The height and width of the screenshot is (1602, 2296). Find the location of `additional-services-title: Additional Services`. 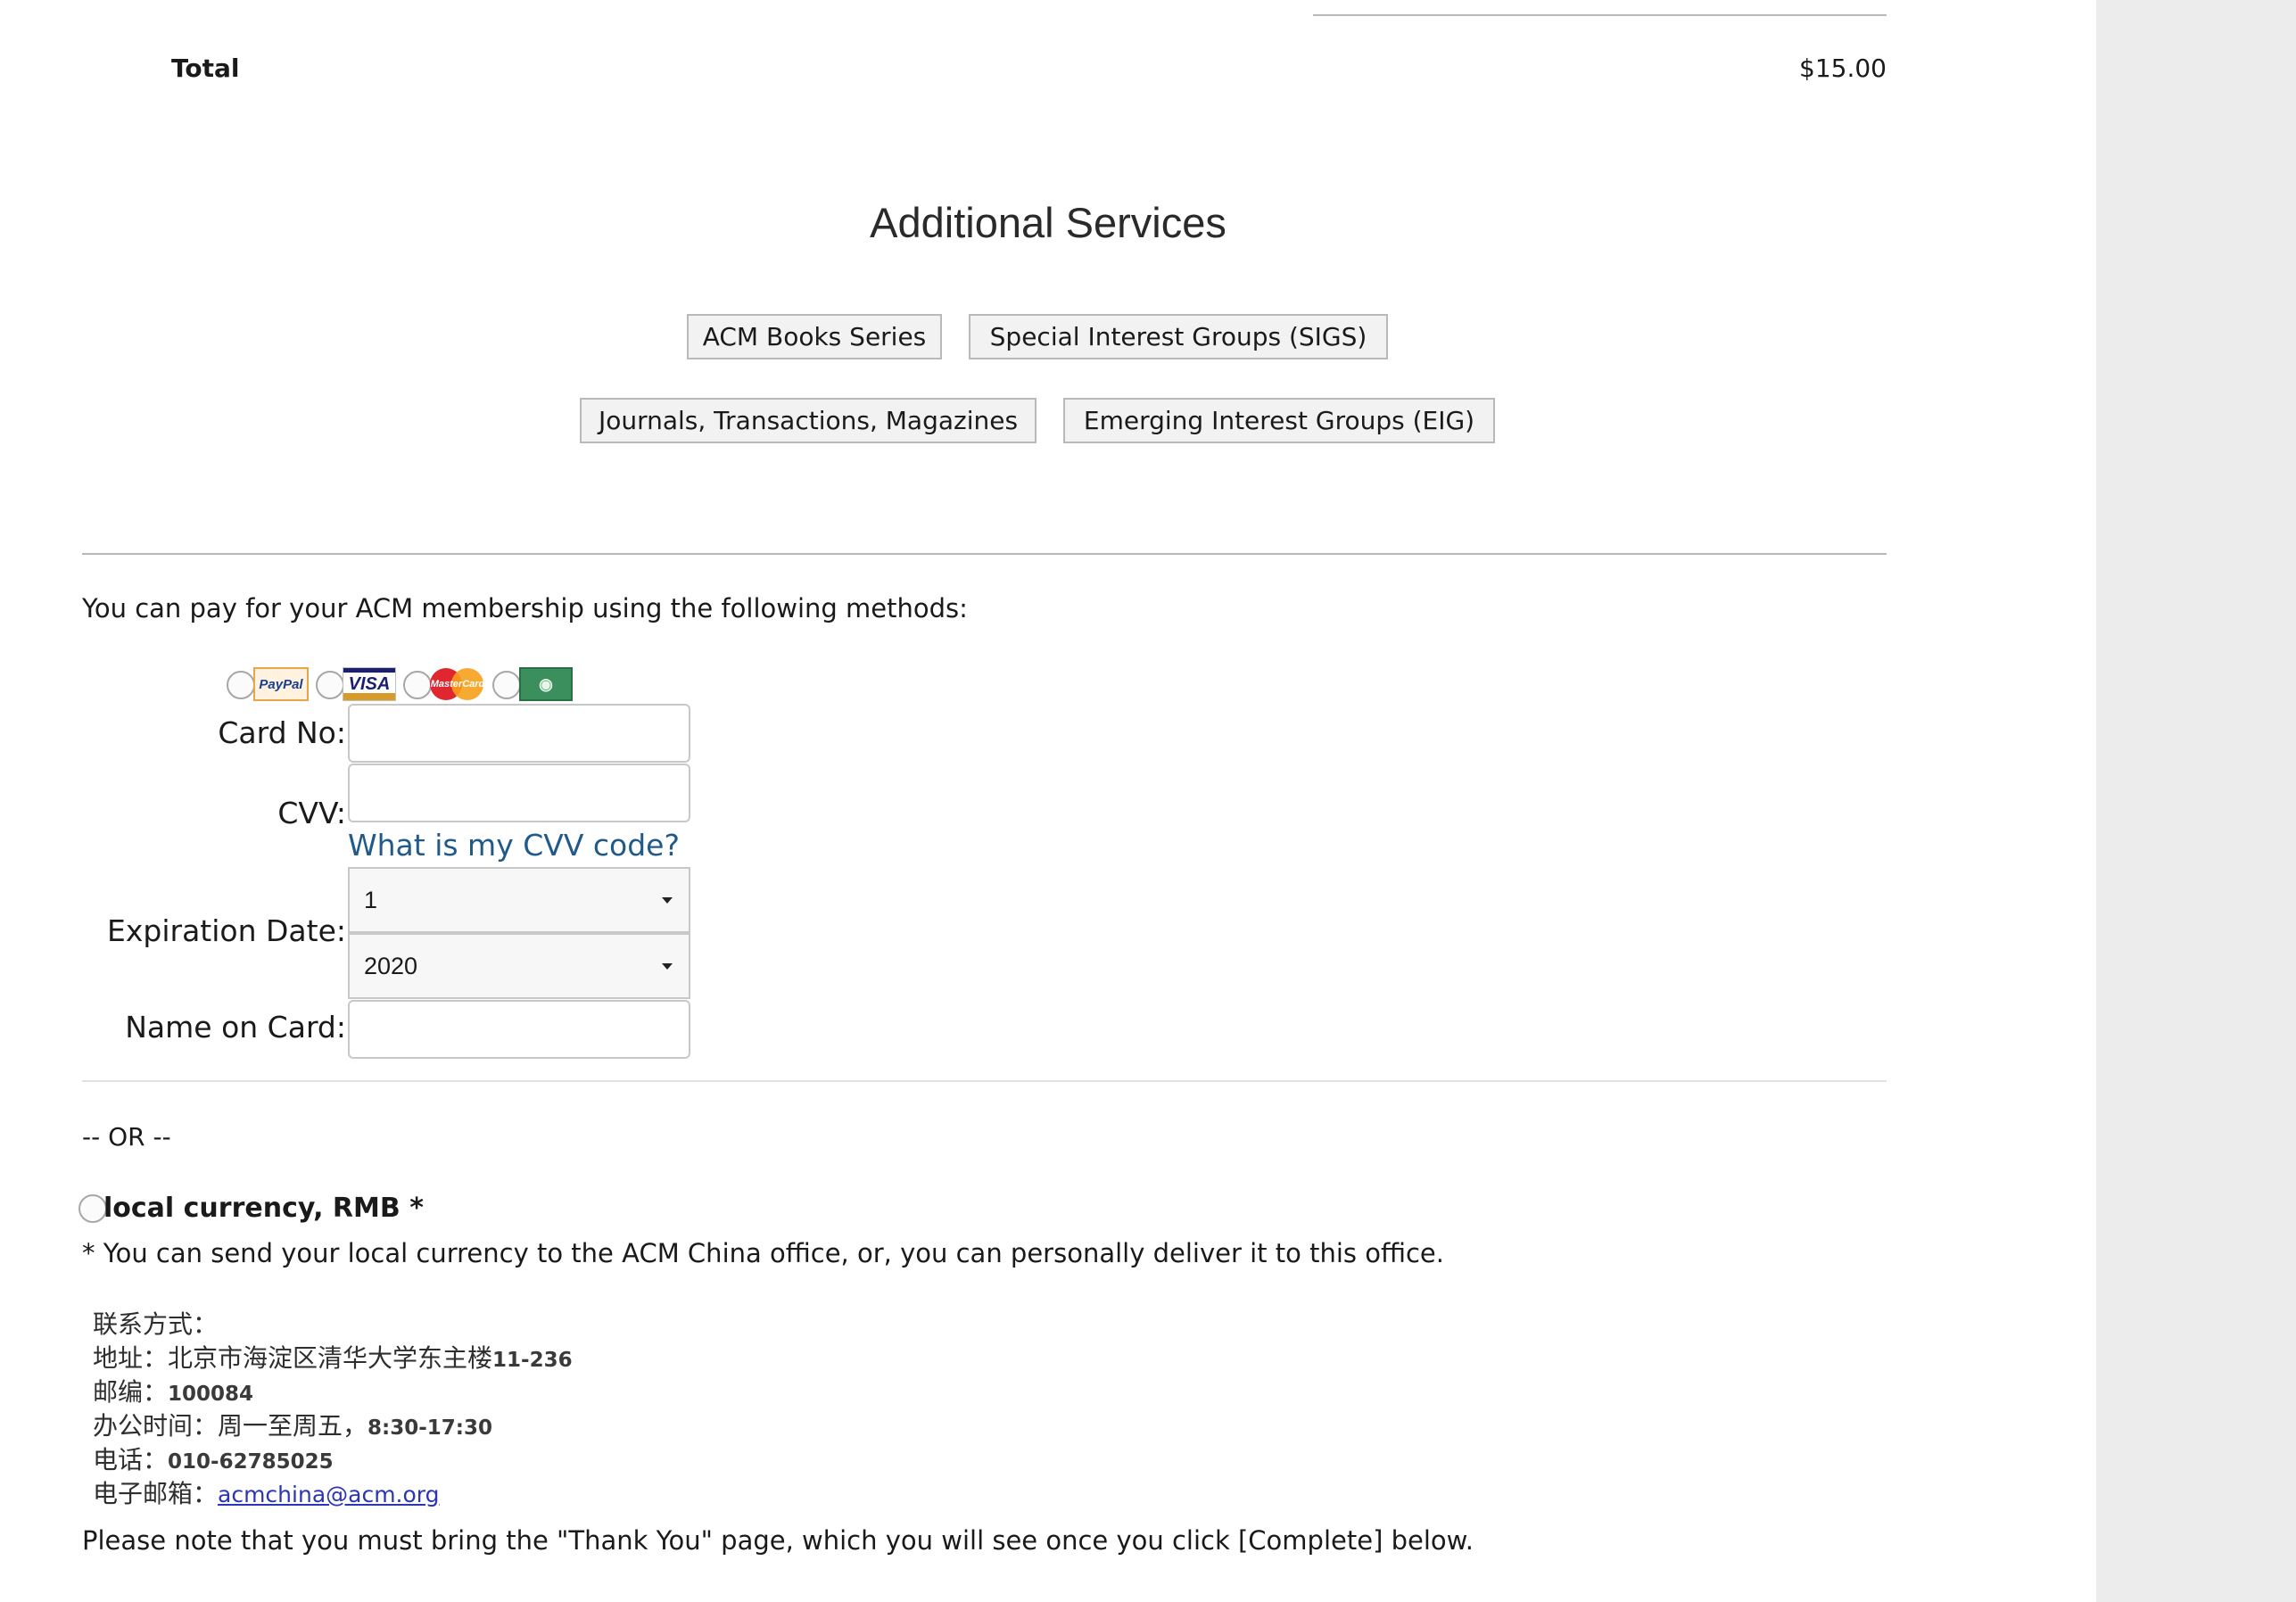

additional-services-title: Additional Services is located at coordinates (1048, 223).